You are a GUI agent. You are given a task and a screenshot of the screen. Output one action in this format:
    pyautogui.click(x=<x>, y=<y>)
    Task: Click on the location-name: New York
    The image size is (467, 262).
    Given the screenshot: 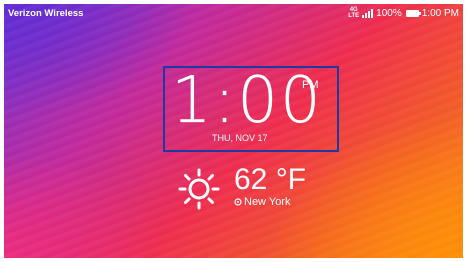 What is the action you would take?
    pyautogui.click(x=267, y=202)
    